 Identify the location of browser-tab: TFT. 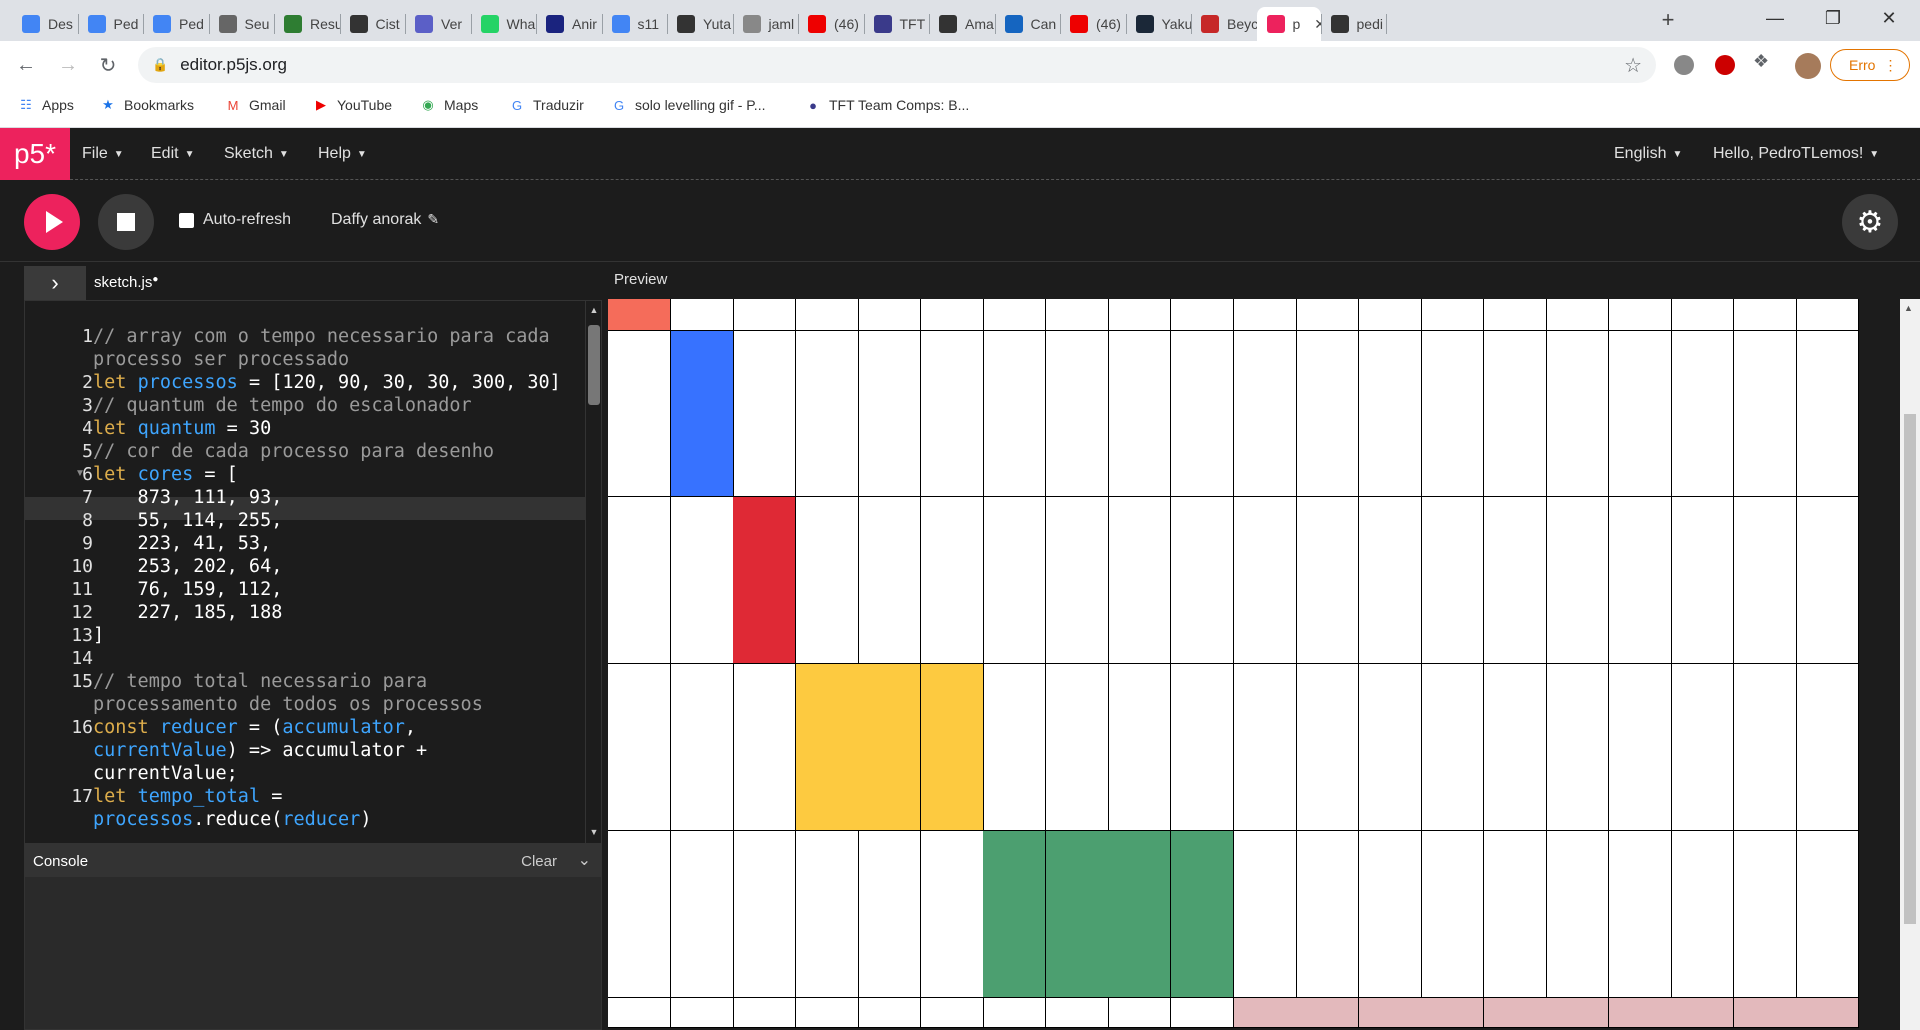
(897, 24).